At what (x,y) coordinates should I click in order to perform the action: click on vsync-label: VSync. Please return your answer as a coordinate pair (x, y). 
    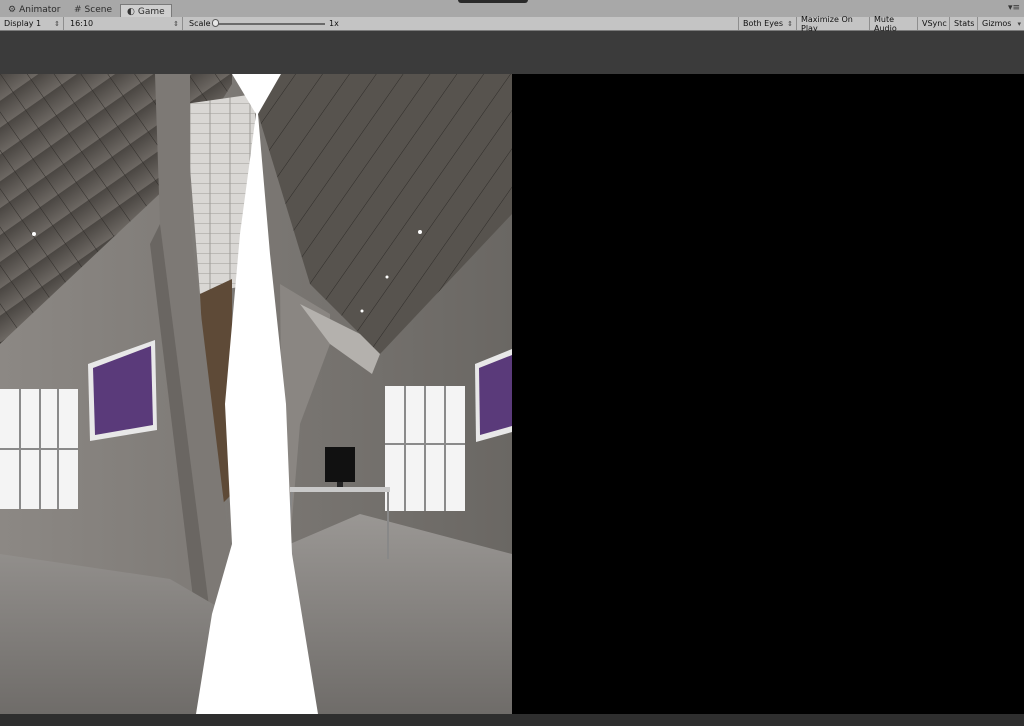
    Looking at the image, I should click on (934, 23).